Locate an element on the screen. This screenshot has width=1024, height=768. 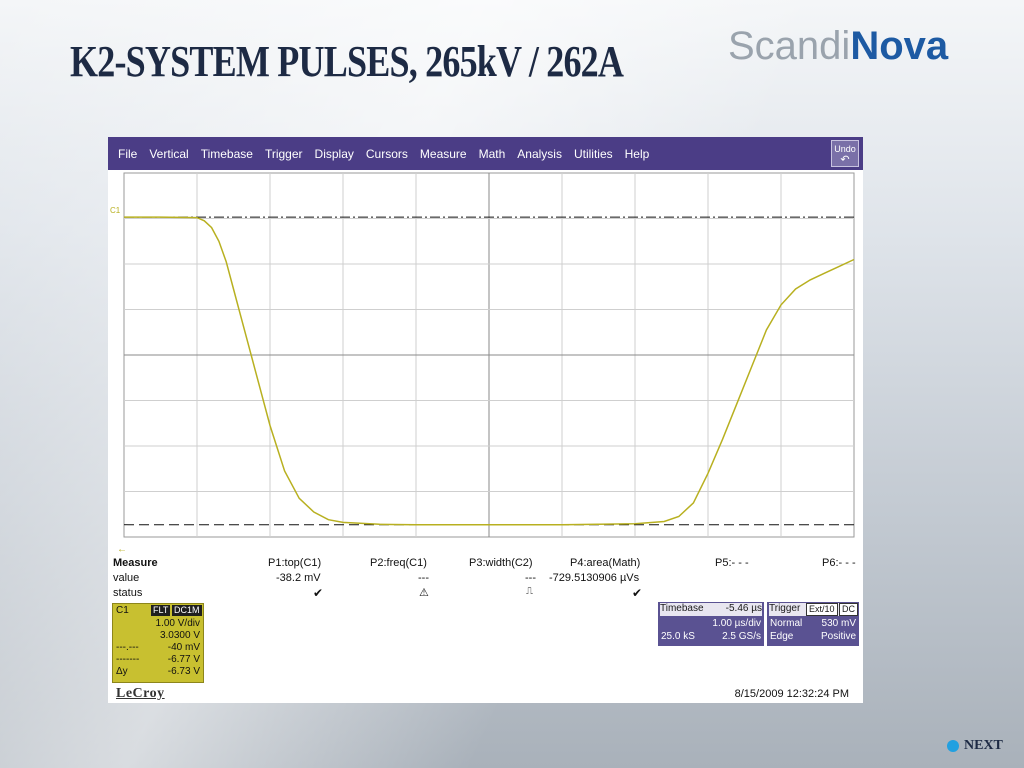
status-ok-icon-p4: ✔ is located at coordinates (637, 593).